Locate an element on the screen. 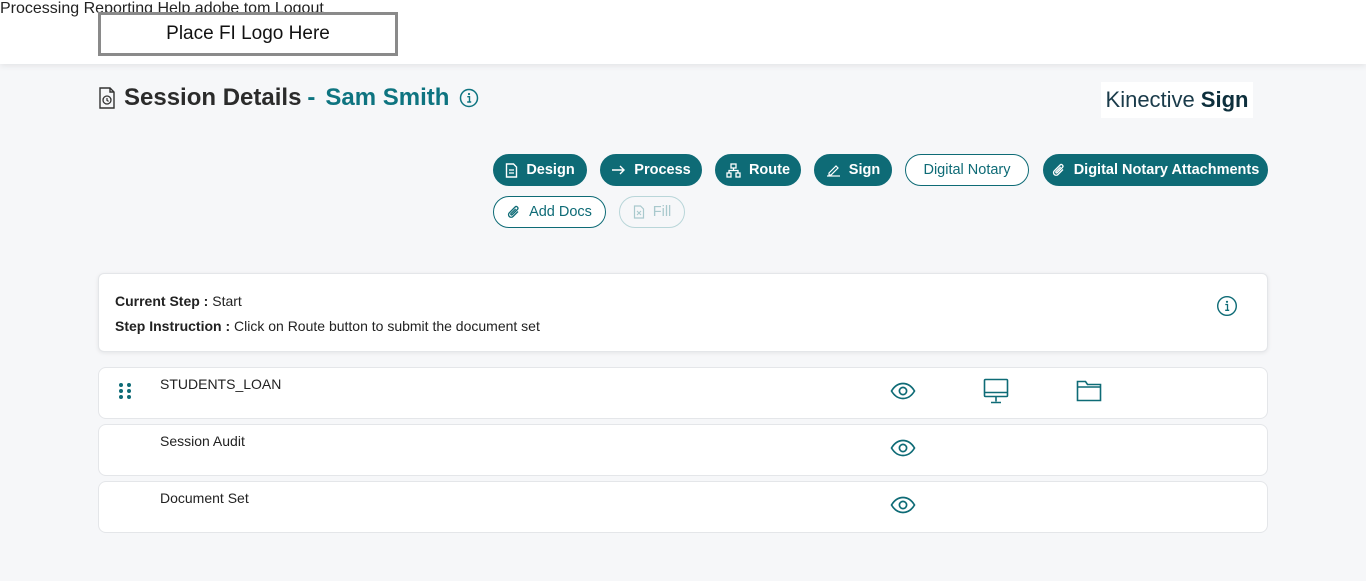 The image size is (1366, 581). monitor-icon is located at coordinates (996, 391).